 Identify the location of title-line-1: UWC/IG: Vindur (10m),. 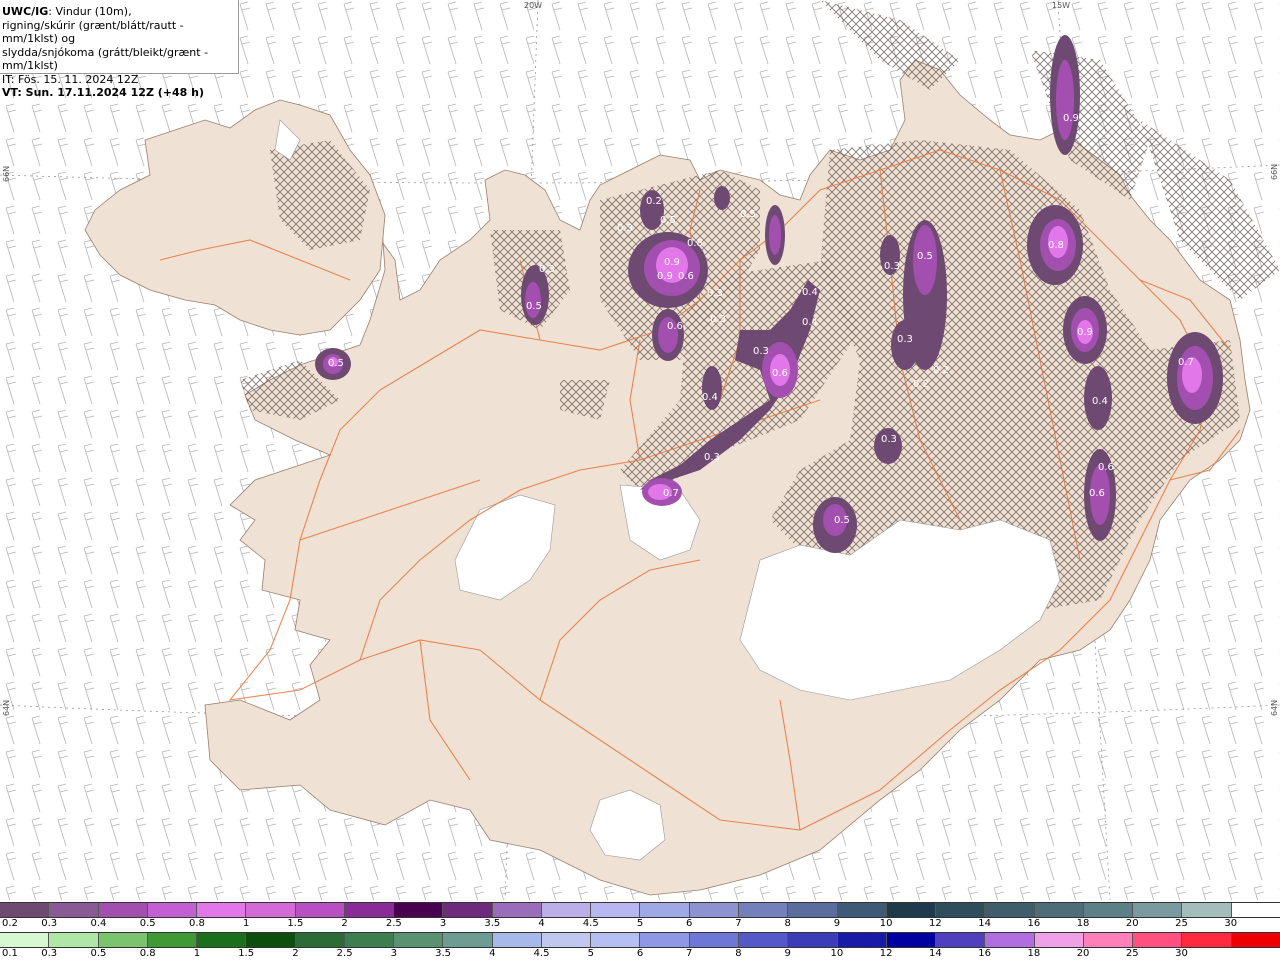
(119, 12).